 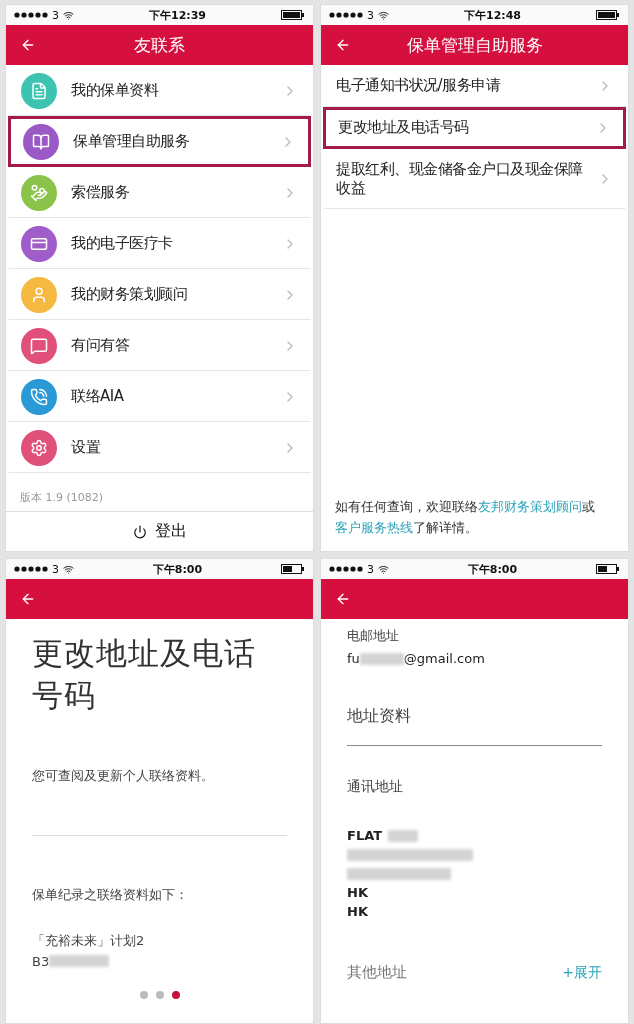 What do you see at coordinates (159, 192) in the screenshot?
I see `menu-item: 索偿服务` at bounding box center [159, 192].